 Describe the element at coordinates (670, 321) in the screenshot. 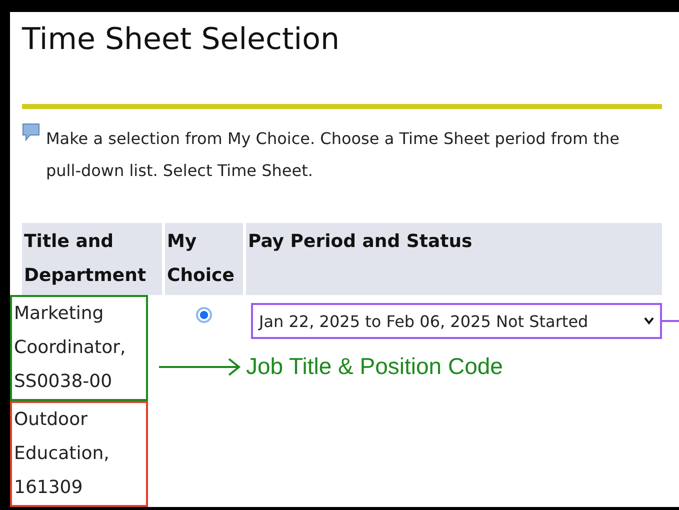

I see `leader-line` at that location.